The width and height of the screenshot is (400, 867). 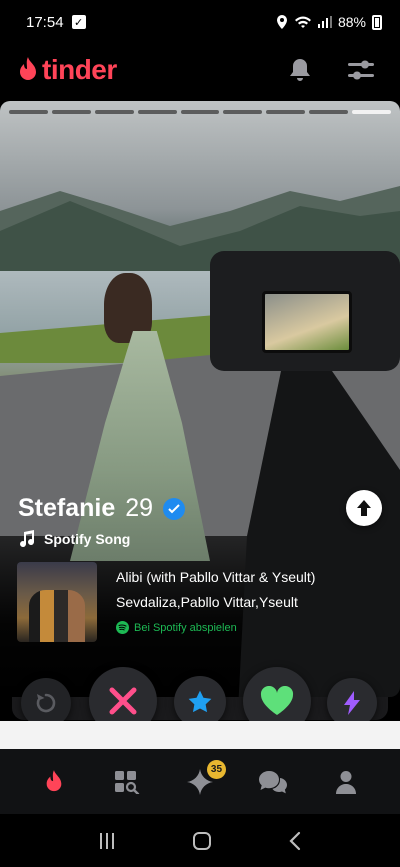 What do you see at coordinates (216, 769) in the screenshot?
I see `gold-count-badge: 35` at bounding box center [216, 769].